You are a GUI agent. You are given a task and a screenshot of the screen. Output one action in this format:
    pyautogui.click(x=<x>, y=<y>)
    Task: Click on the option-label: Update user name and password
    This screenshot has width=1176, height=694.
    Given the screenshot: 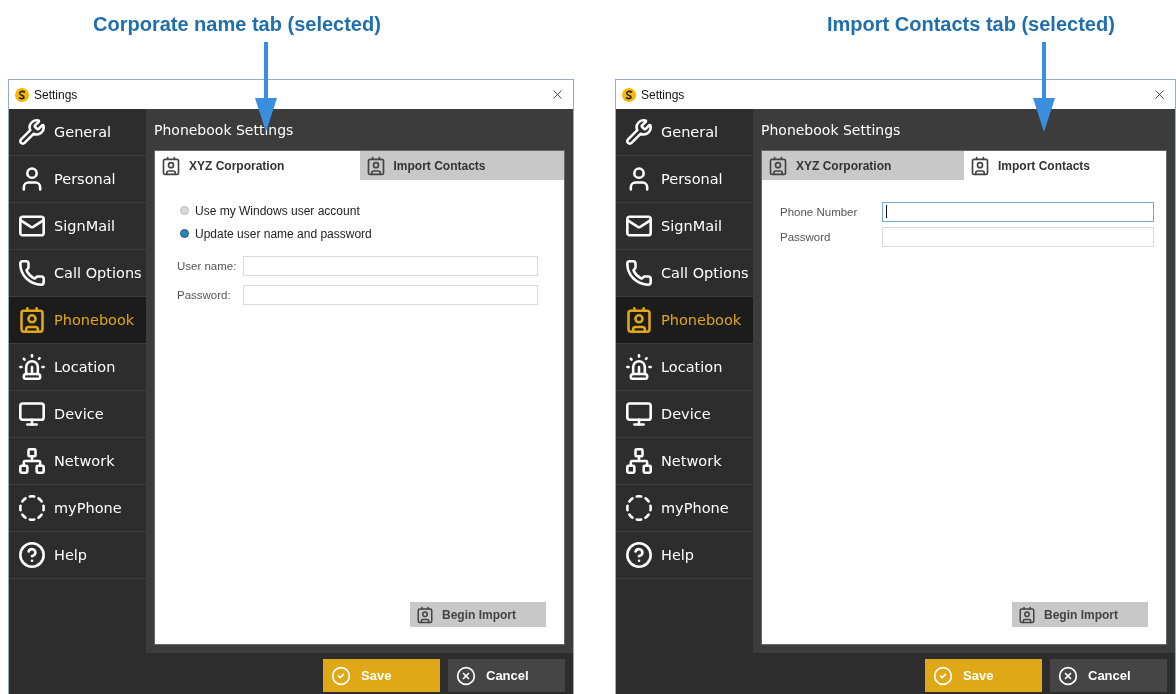 What is the action you would take?
    pyautogui.click(x=283, y=233)
    